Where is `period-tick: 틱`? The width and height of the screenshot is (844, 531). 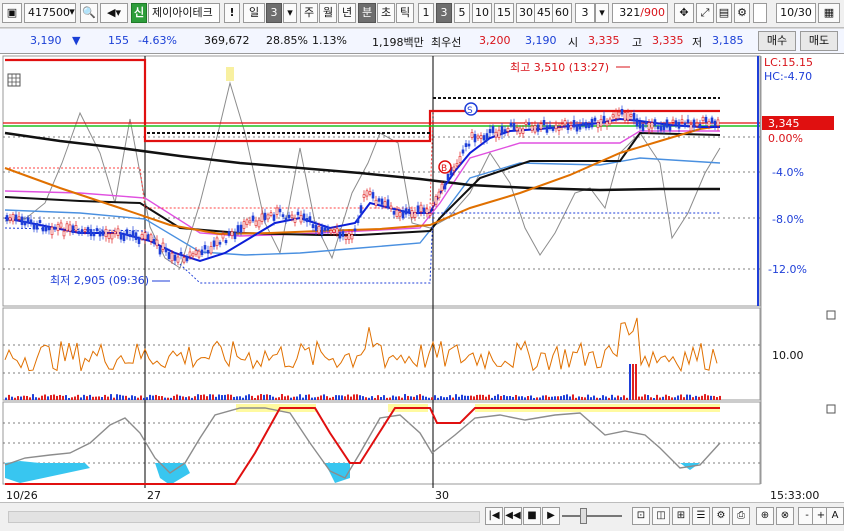
period-tick: 틱 is located at coordinates (405, 13).